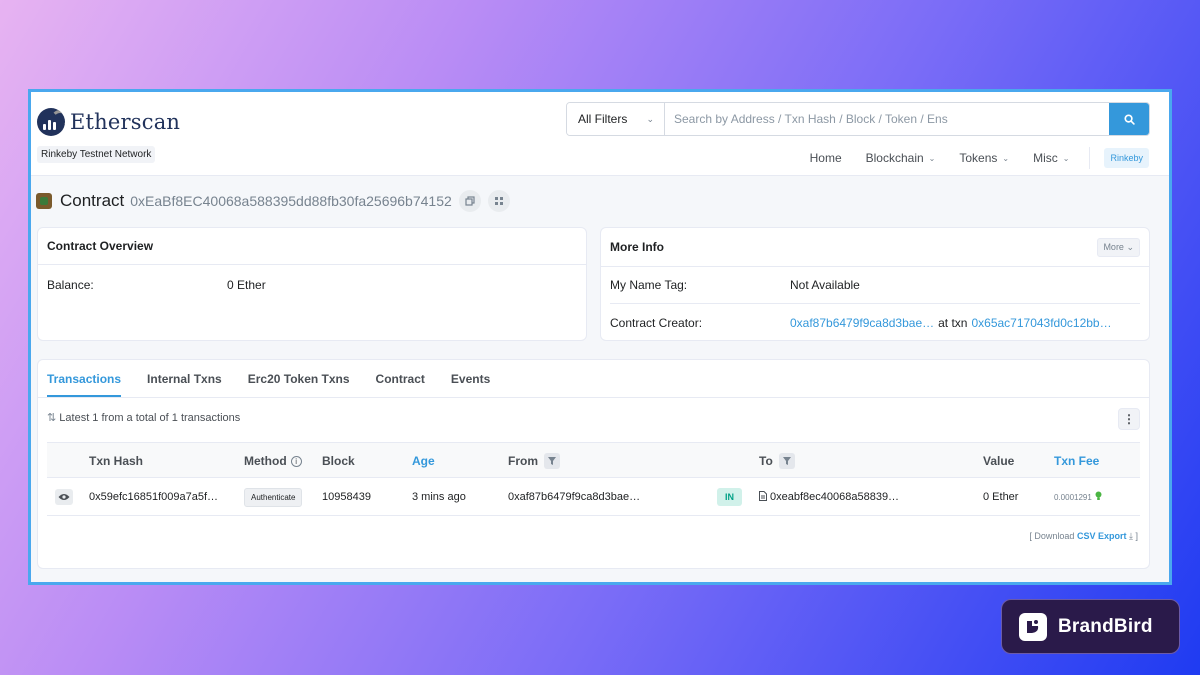 Image resolution: width=1200 pixels, height=675 pixels. What do you see at coordinates (1129, 419) in the screenshot?
I see `more-options-button: ⋮` at bounding box center [1129, 419].